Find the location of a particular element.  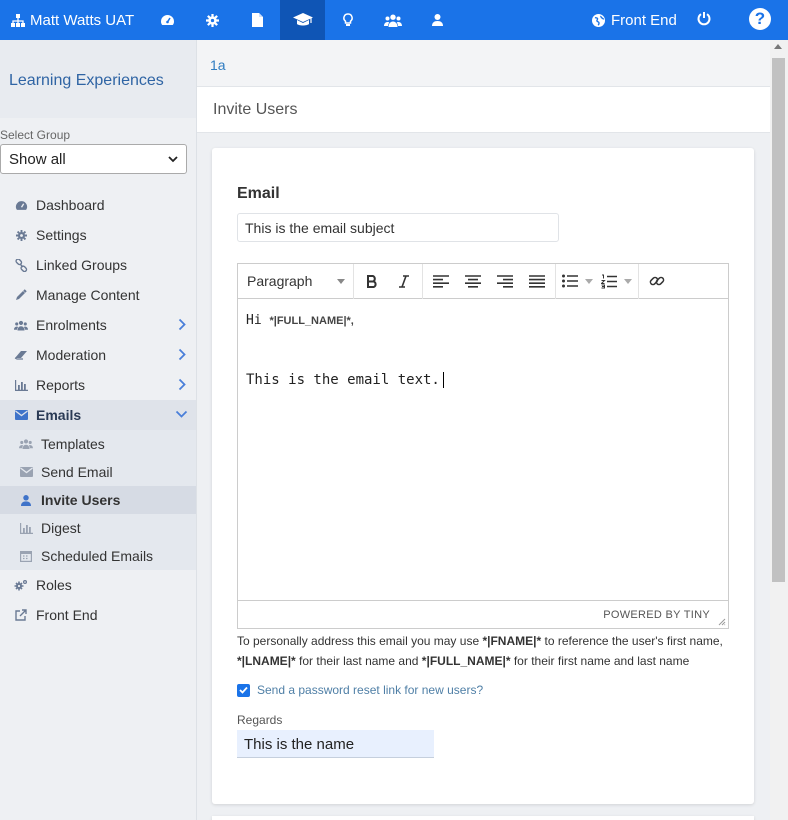

numbered-list-button is located at coordinates (616, 281).